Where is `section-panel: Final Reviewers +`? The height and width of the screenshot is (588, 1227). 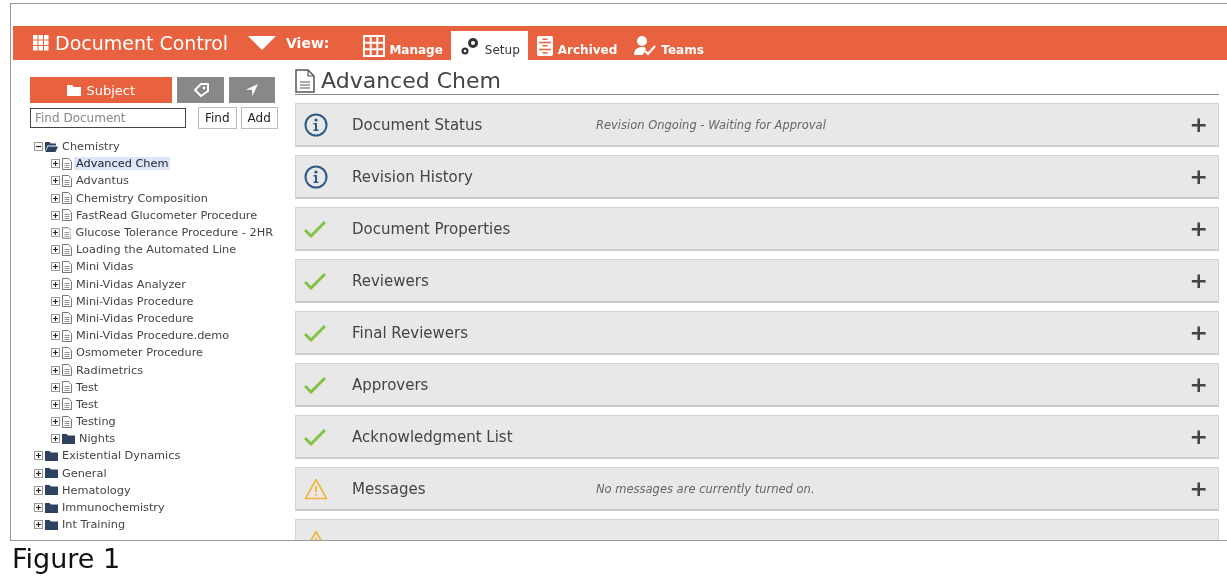
section-panel: Final Reviewers + is located at coordinates (757, 333).